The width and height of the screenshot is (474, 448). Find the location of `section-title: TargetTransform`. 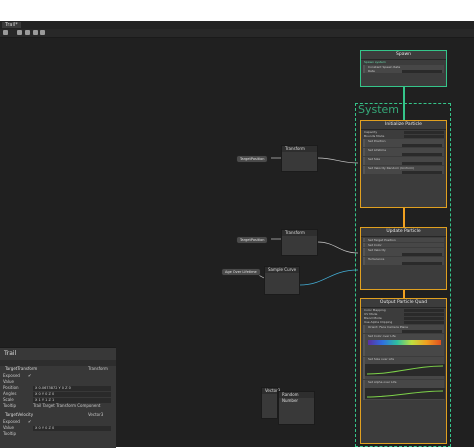

section-title: TargetTransform is located at coordinates (21, 368).